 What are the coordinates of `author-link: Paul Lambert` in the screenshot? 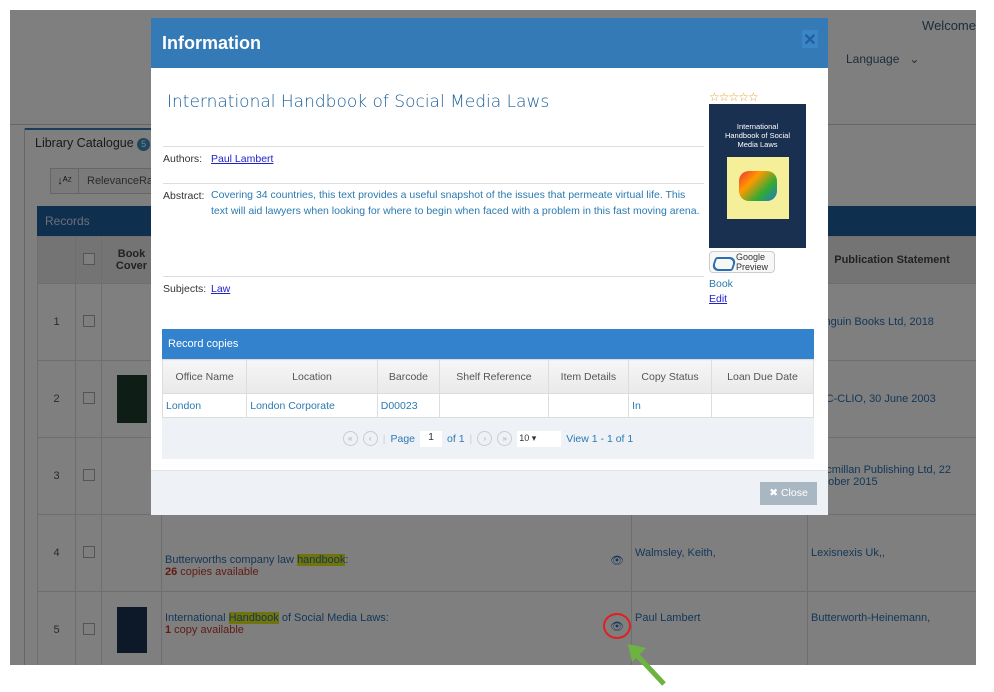 It's located at (242, 168).